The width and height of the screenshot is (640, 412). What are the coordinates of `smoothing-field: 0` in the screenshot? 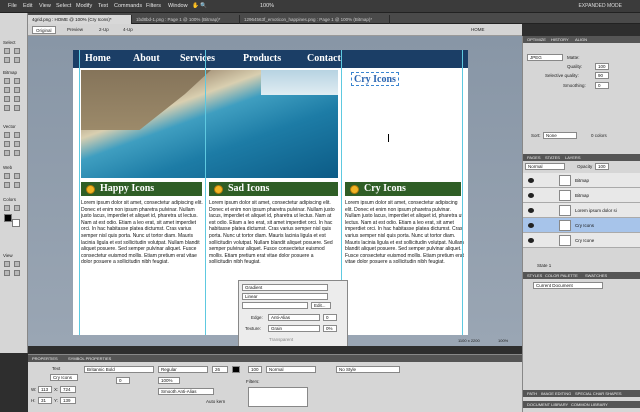 It's located at (602, 85).